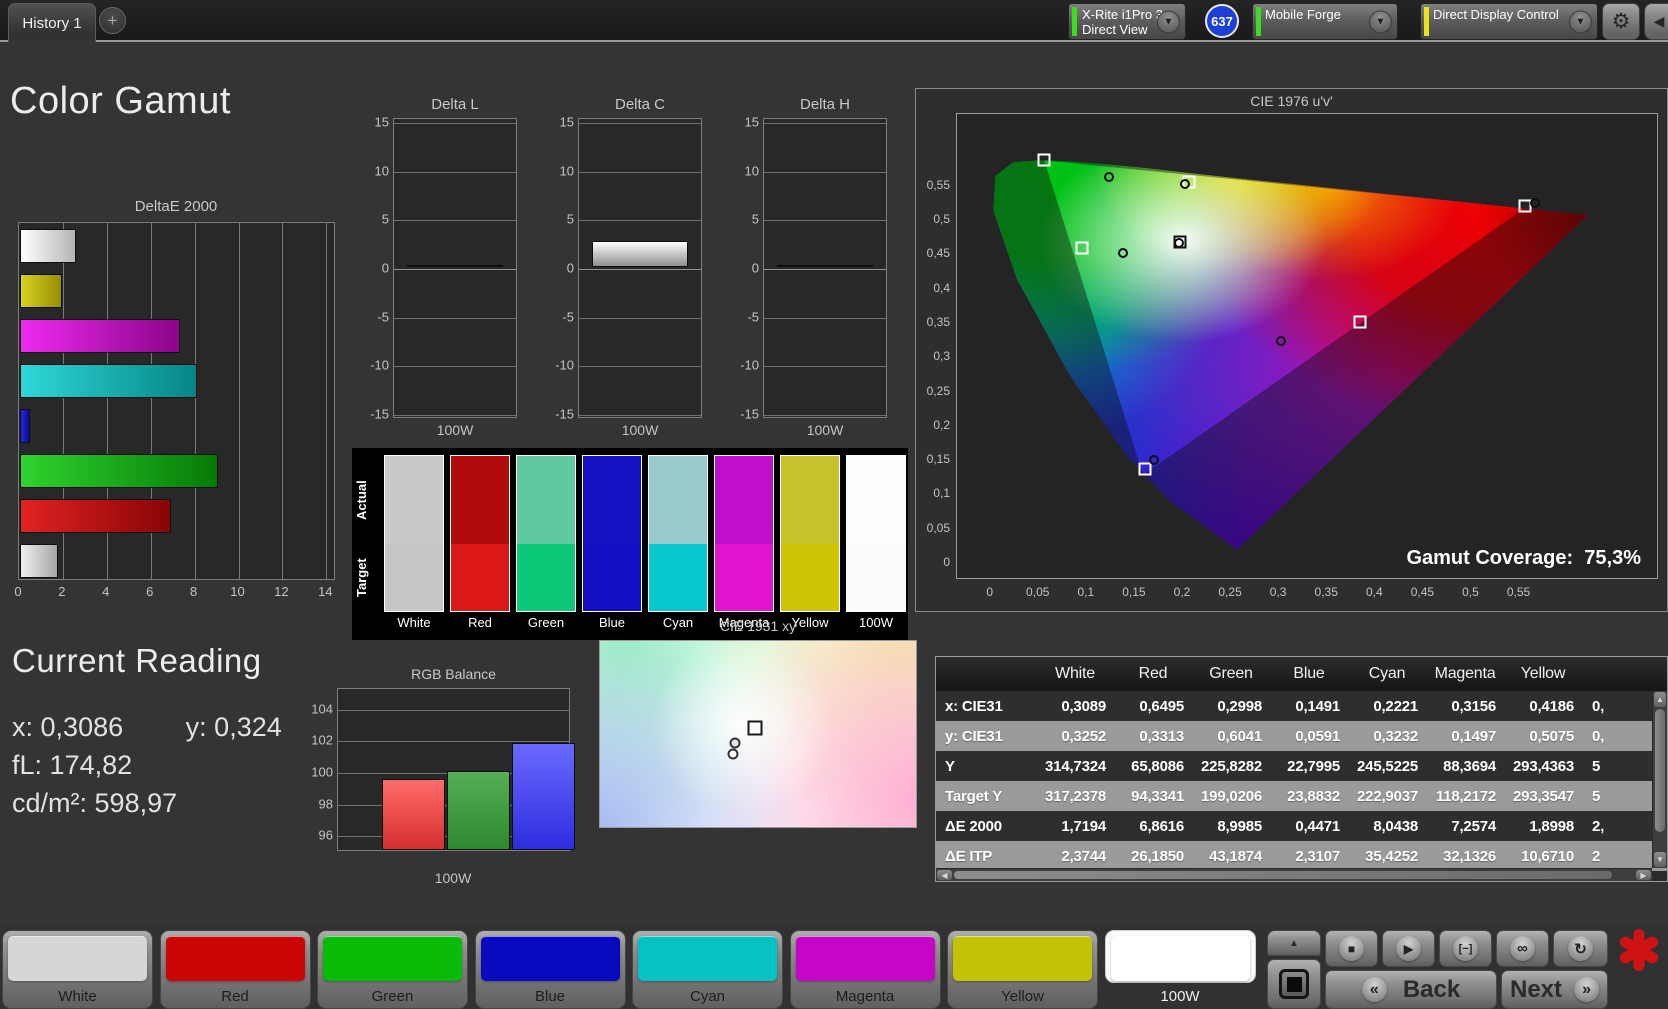  I want to click on y-tick-label: -10, so click(749, 365).